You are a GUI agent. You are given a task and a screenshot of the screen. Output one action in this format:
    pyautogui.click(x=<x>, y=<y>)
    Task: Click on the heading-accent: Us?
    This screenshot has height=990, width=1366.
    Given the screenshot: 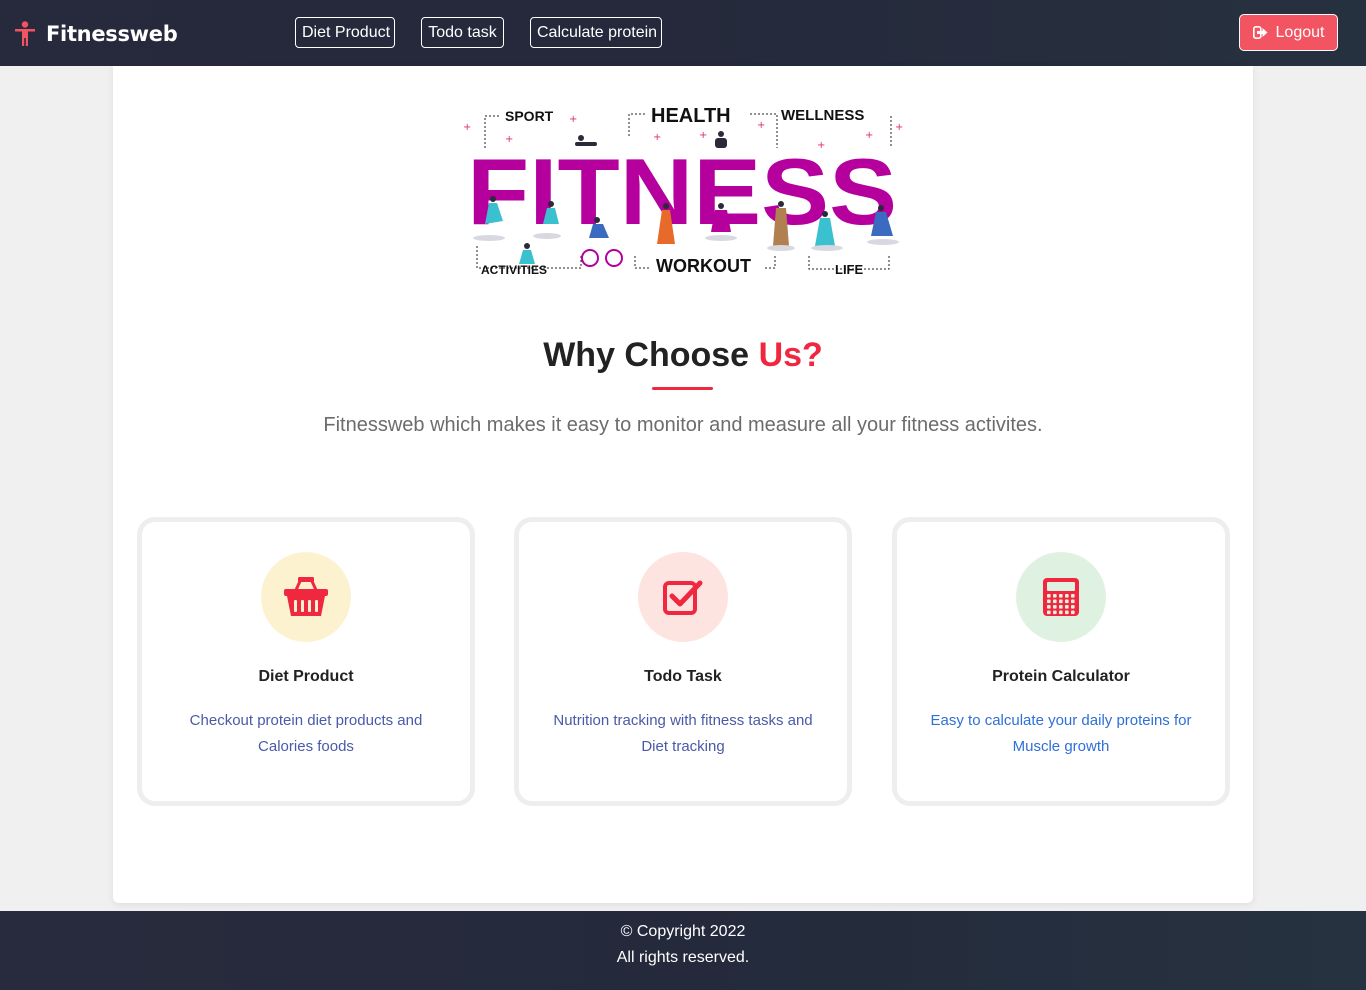 What is the action you would take?
    pyautogui.click(x=790, y=355)
    